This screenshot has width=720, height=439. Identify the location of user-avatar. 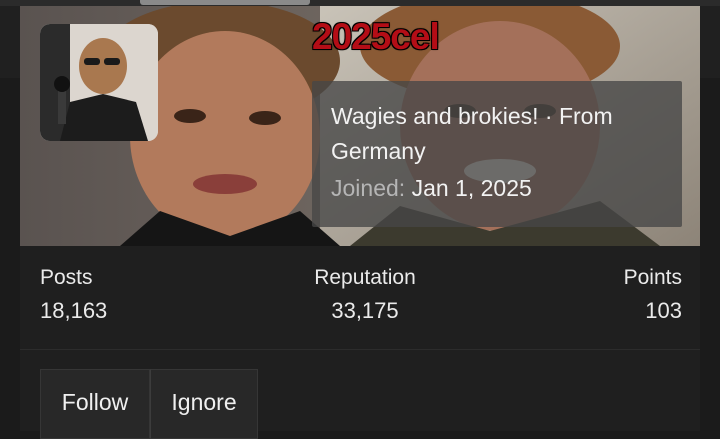
(99, 82).